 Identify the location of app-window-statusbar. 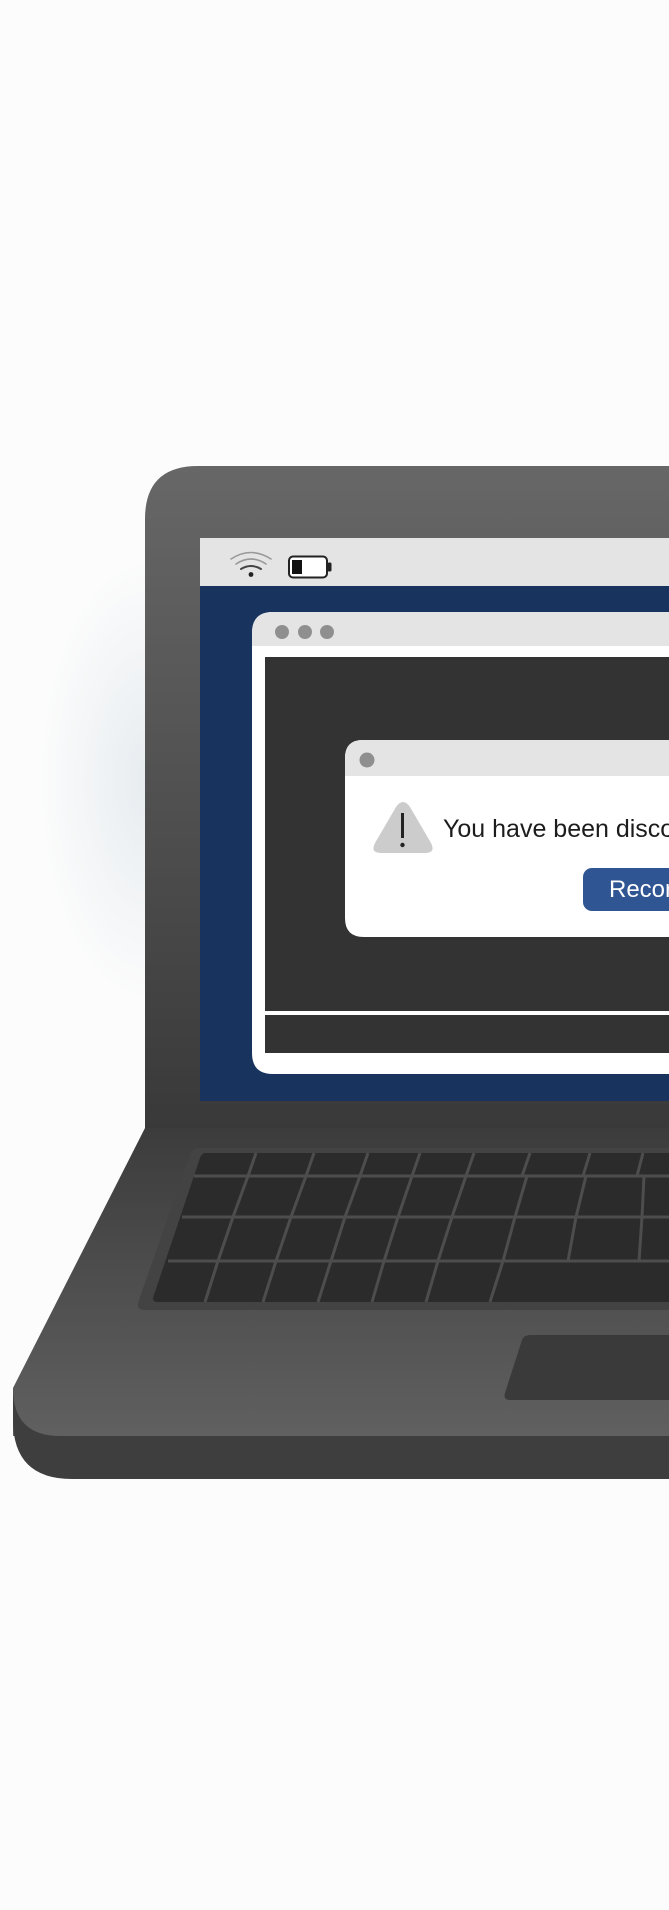
(467, 1034).